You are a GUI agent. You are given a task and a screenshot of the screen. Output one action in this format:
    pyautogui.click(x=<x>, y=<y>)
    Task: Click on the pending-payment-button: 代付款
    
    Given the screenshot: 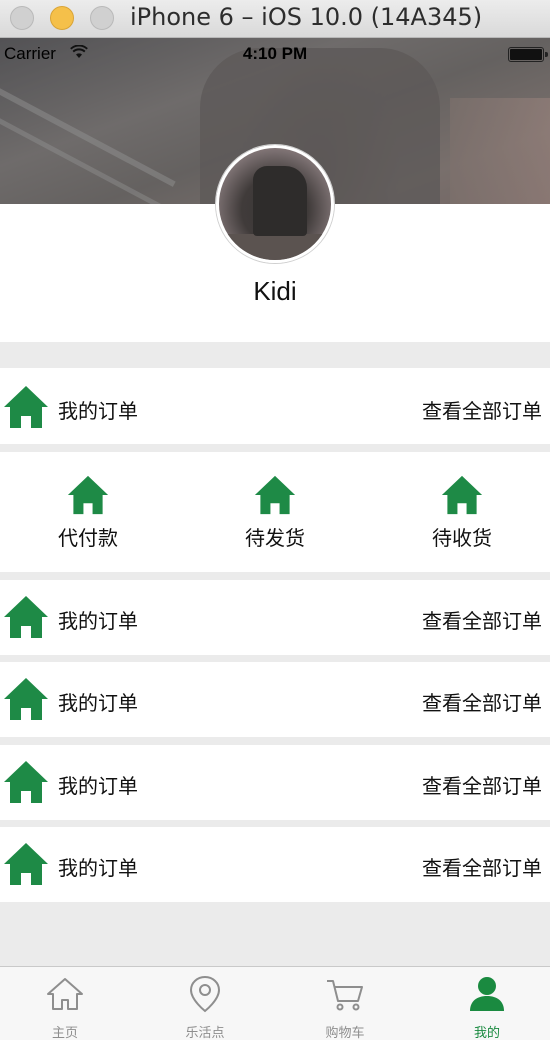 What is the action you would take?
    pyautogui.click(x=88, y=512)
    